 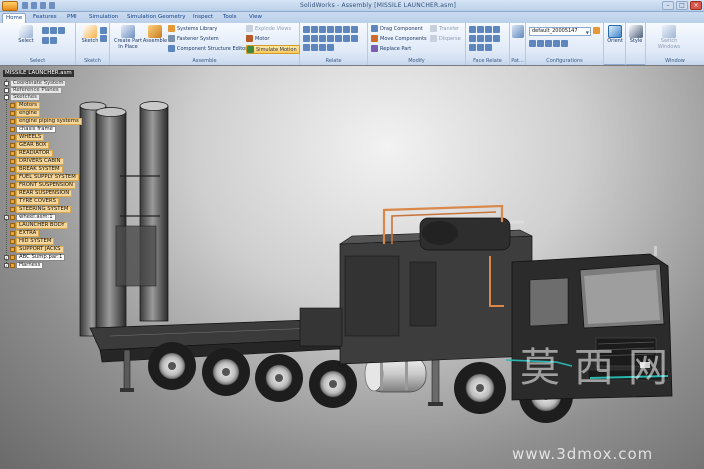 I want to click on undo-icon, so click(x=34, y=5).